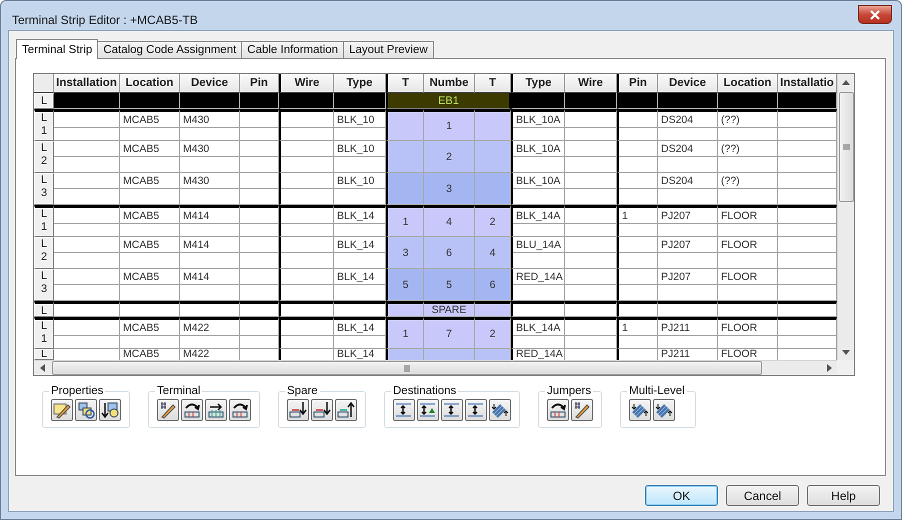 The image size is (902, 520). What do you see at coordinates (829, 368) in the screenshot?
I see `scroll-right-icon` at bounding box center [829, 368].